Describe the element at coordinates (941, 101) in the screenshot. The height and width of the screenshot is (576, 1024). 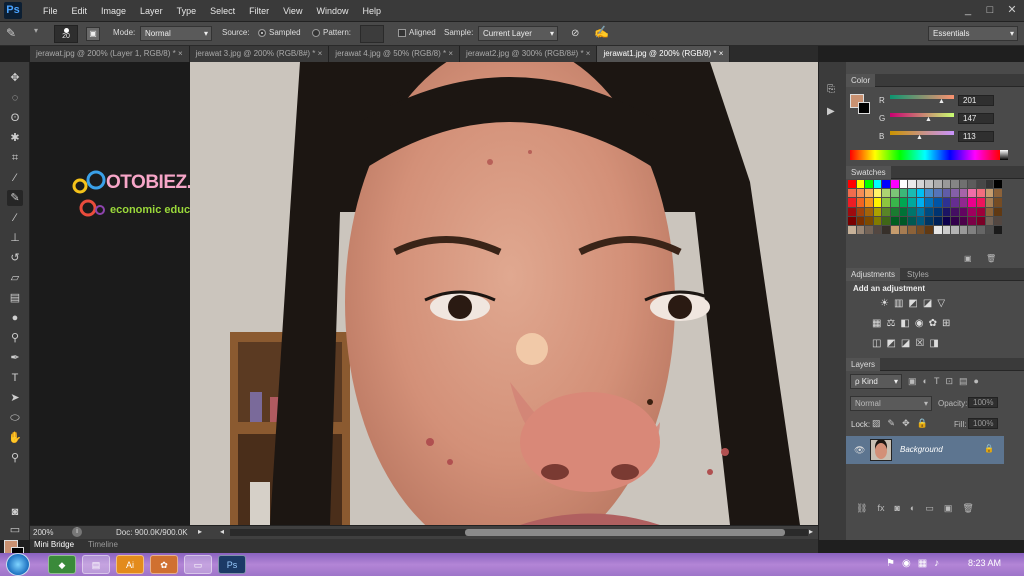
I see `r-slider-handle-icon: ▲` at that location.